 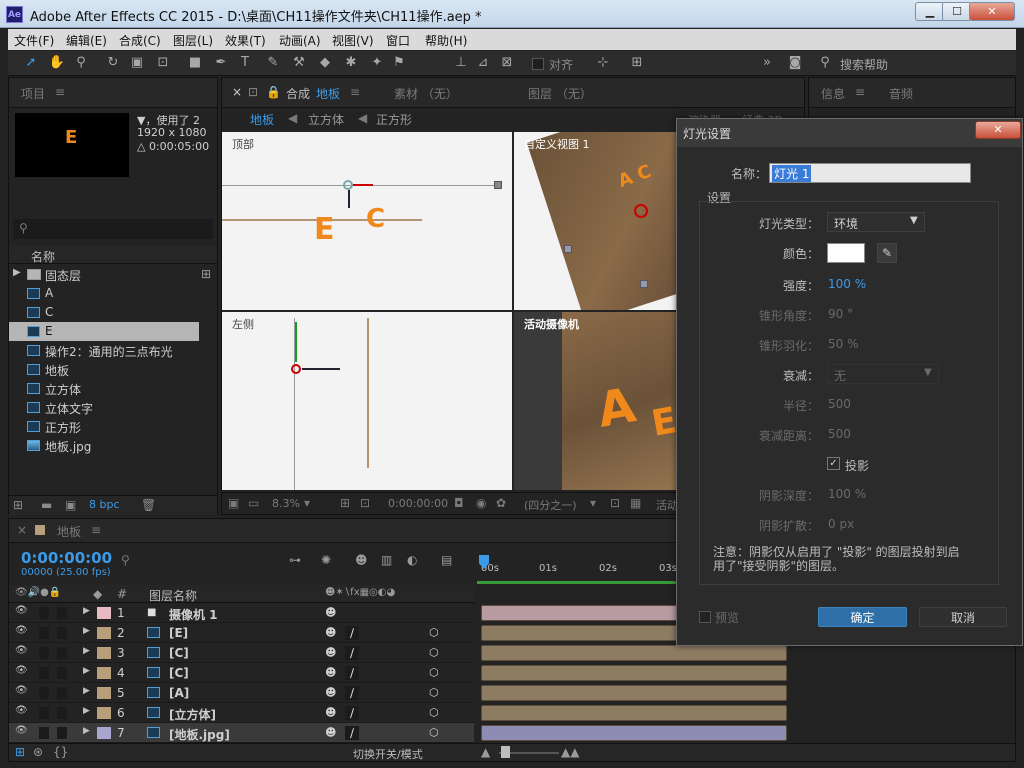 What do you see at coordinates (86, 40) in the screenshot?
I see `menu-edit: 编辑(E)` at bounding box center [86, 40].